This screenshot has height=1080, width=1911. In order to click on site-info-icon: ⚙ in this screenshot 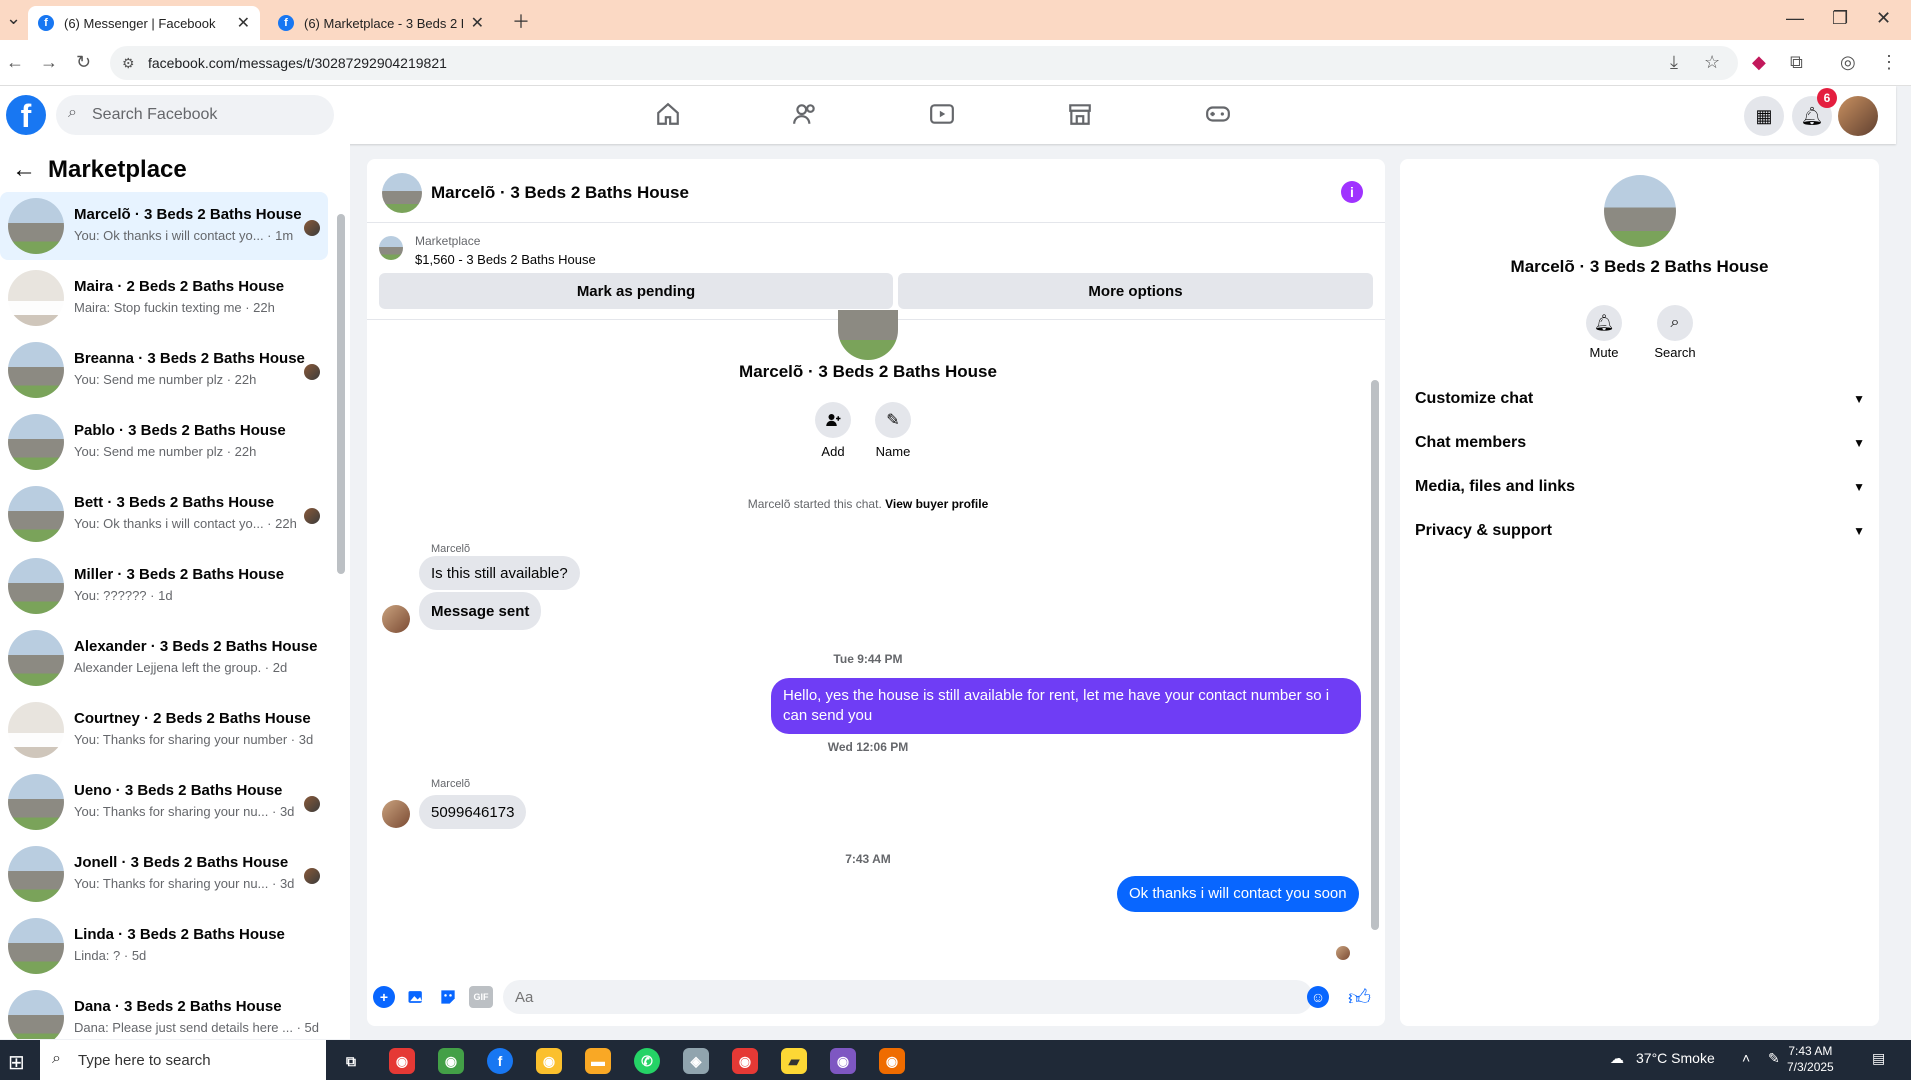, I will do `click(128, 63)`.